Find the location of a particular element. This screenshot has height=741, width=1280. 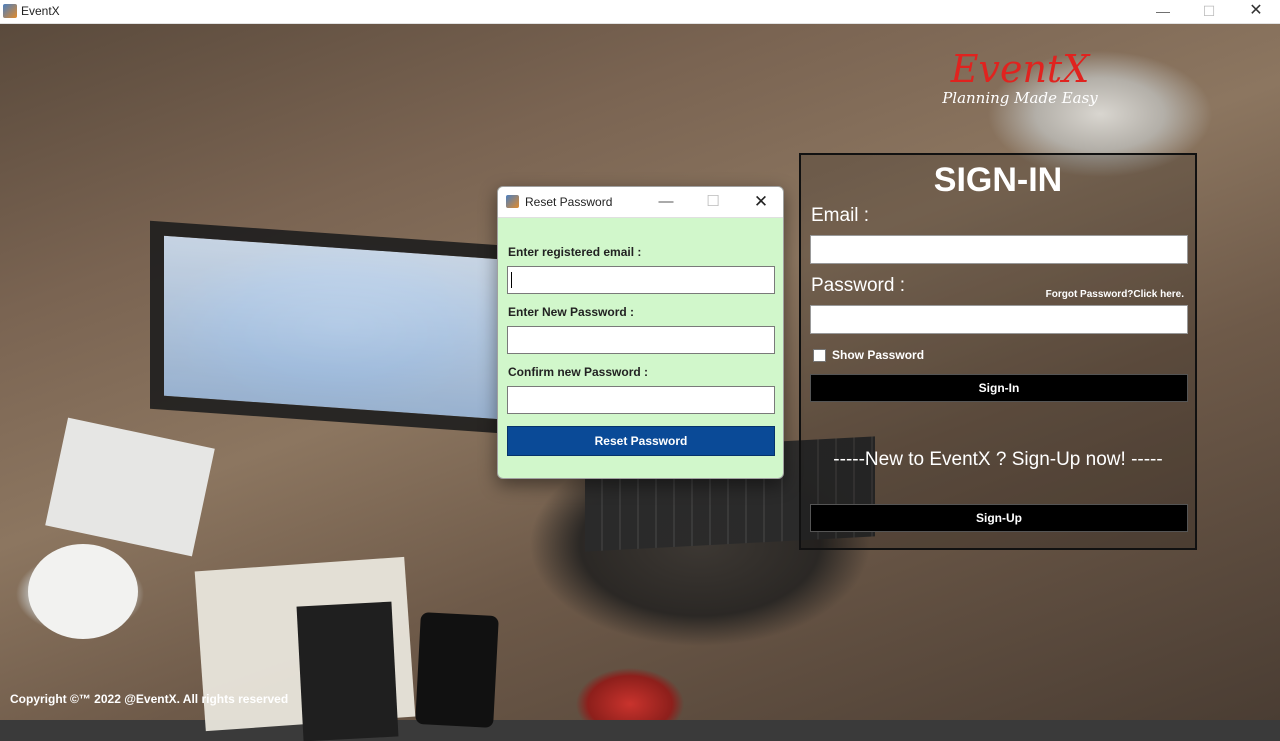

signin-heading: SIGN-IN is located at coordinates (998, 180).